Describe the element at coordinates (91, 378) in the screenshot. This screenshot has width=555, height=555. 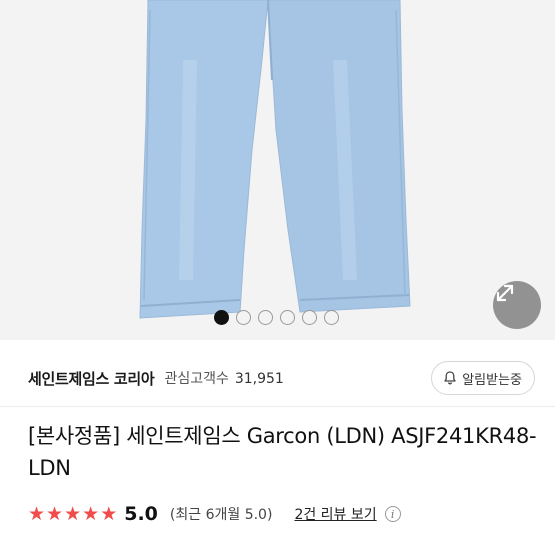
I see `seller-name: 세인트제임스 코리아` at that location.